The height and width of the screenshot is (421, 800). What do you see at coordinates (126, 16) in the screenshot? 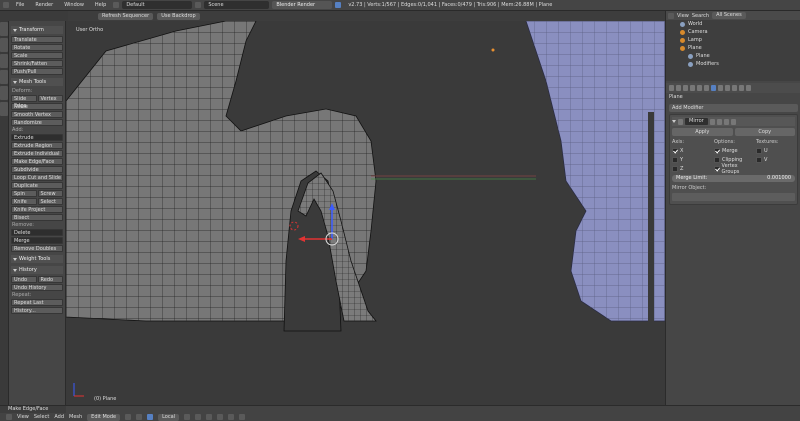
I see `refresh-sequencer-button: Refresh Sequencer` at bounding box center [126, 16].